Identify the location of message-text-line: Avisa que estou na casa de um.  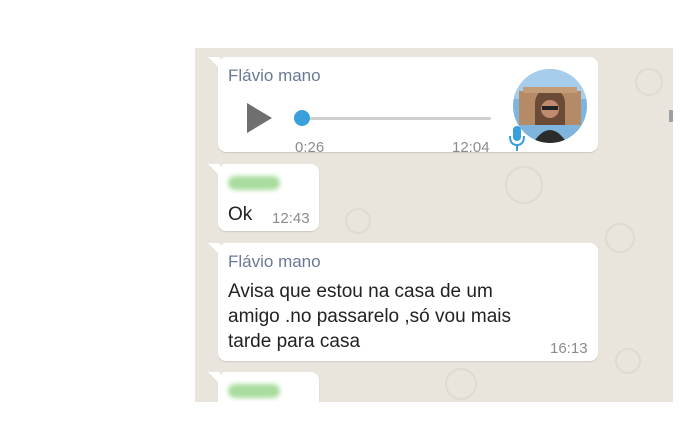
(360, 291).